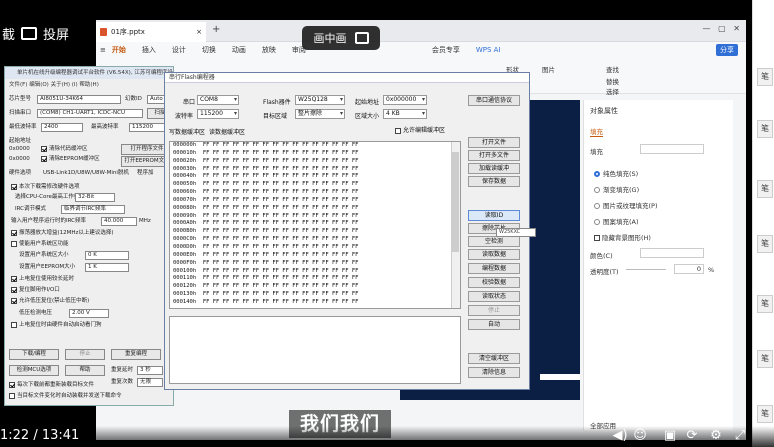  Describe the element at coordinates (765, 304) in the screenshot. I see `thumb-5: 笔` at that location.